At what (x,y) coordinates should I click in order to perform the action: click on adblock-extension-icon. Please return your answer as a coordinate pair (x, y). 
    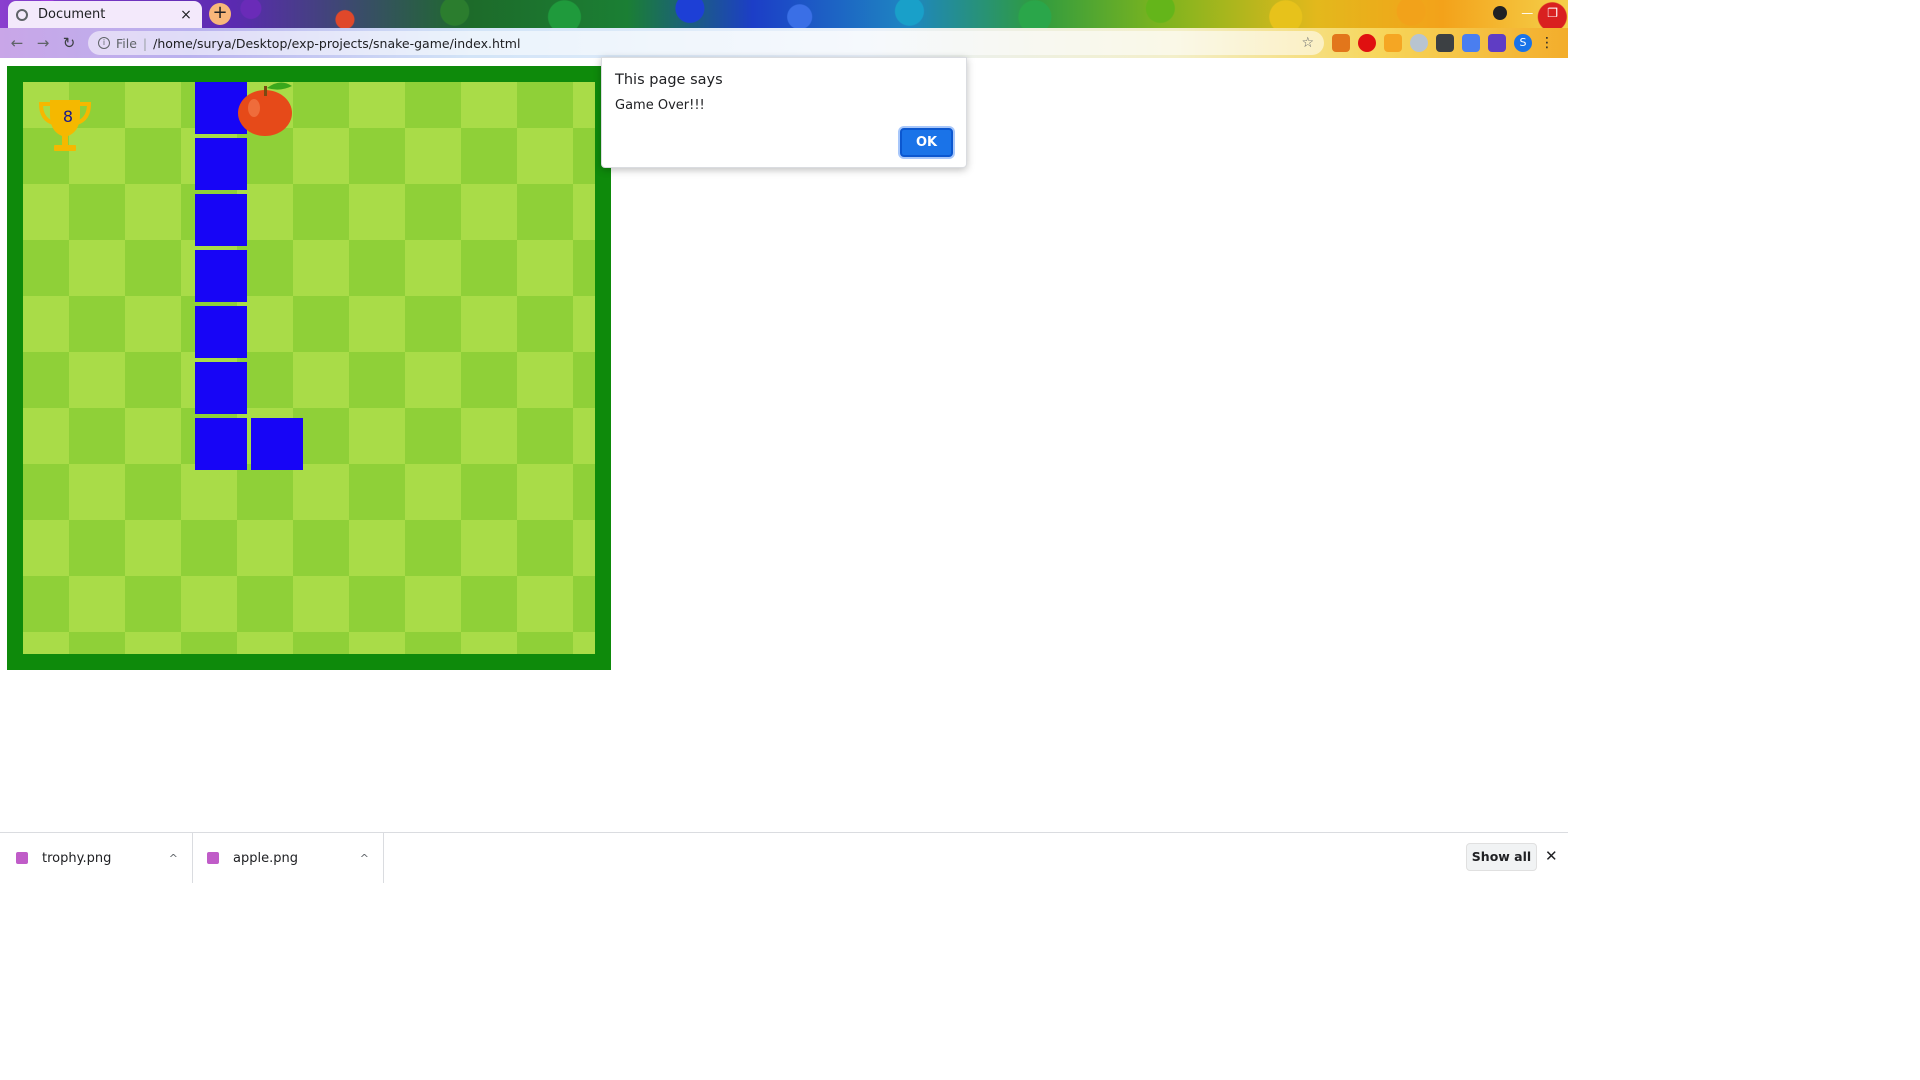
    Looking at the image, I should click on (1367, 43).